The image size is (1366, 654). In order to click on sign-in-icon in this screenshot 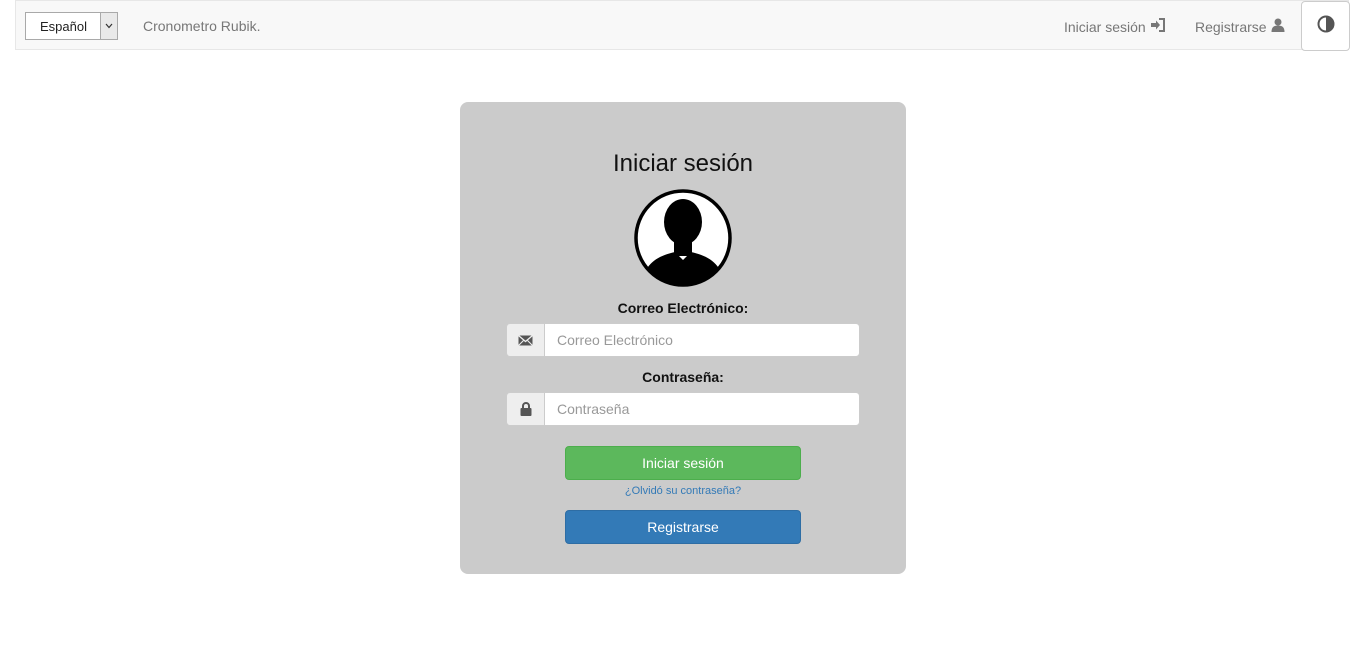, I will do `click(1158, 26)`.